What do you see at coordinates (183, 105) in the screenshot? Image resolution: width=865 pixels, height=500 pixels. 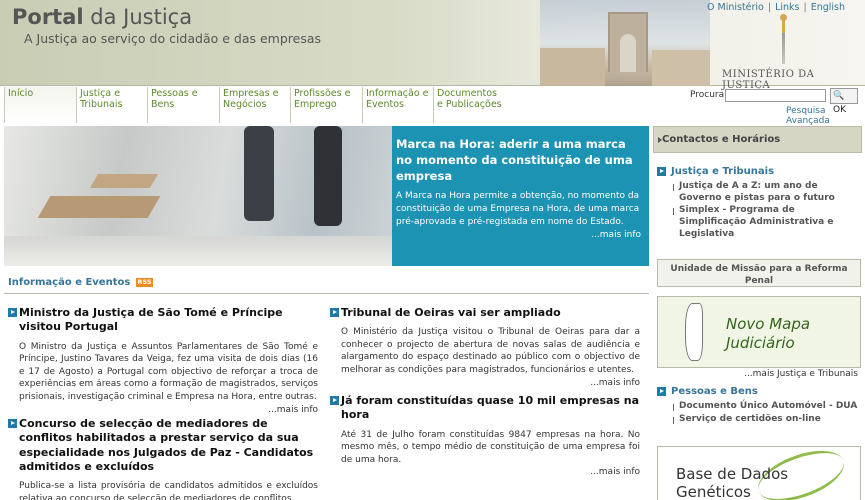 I see `nav-item-pessoas-bens: Pessoas e Bens` at bounding box center [183, 105].